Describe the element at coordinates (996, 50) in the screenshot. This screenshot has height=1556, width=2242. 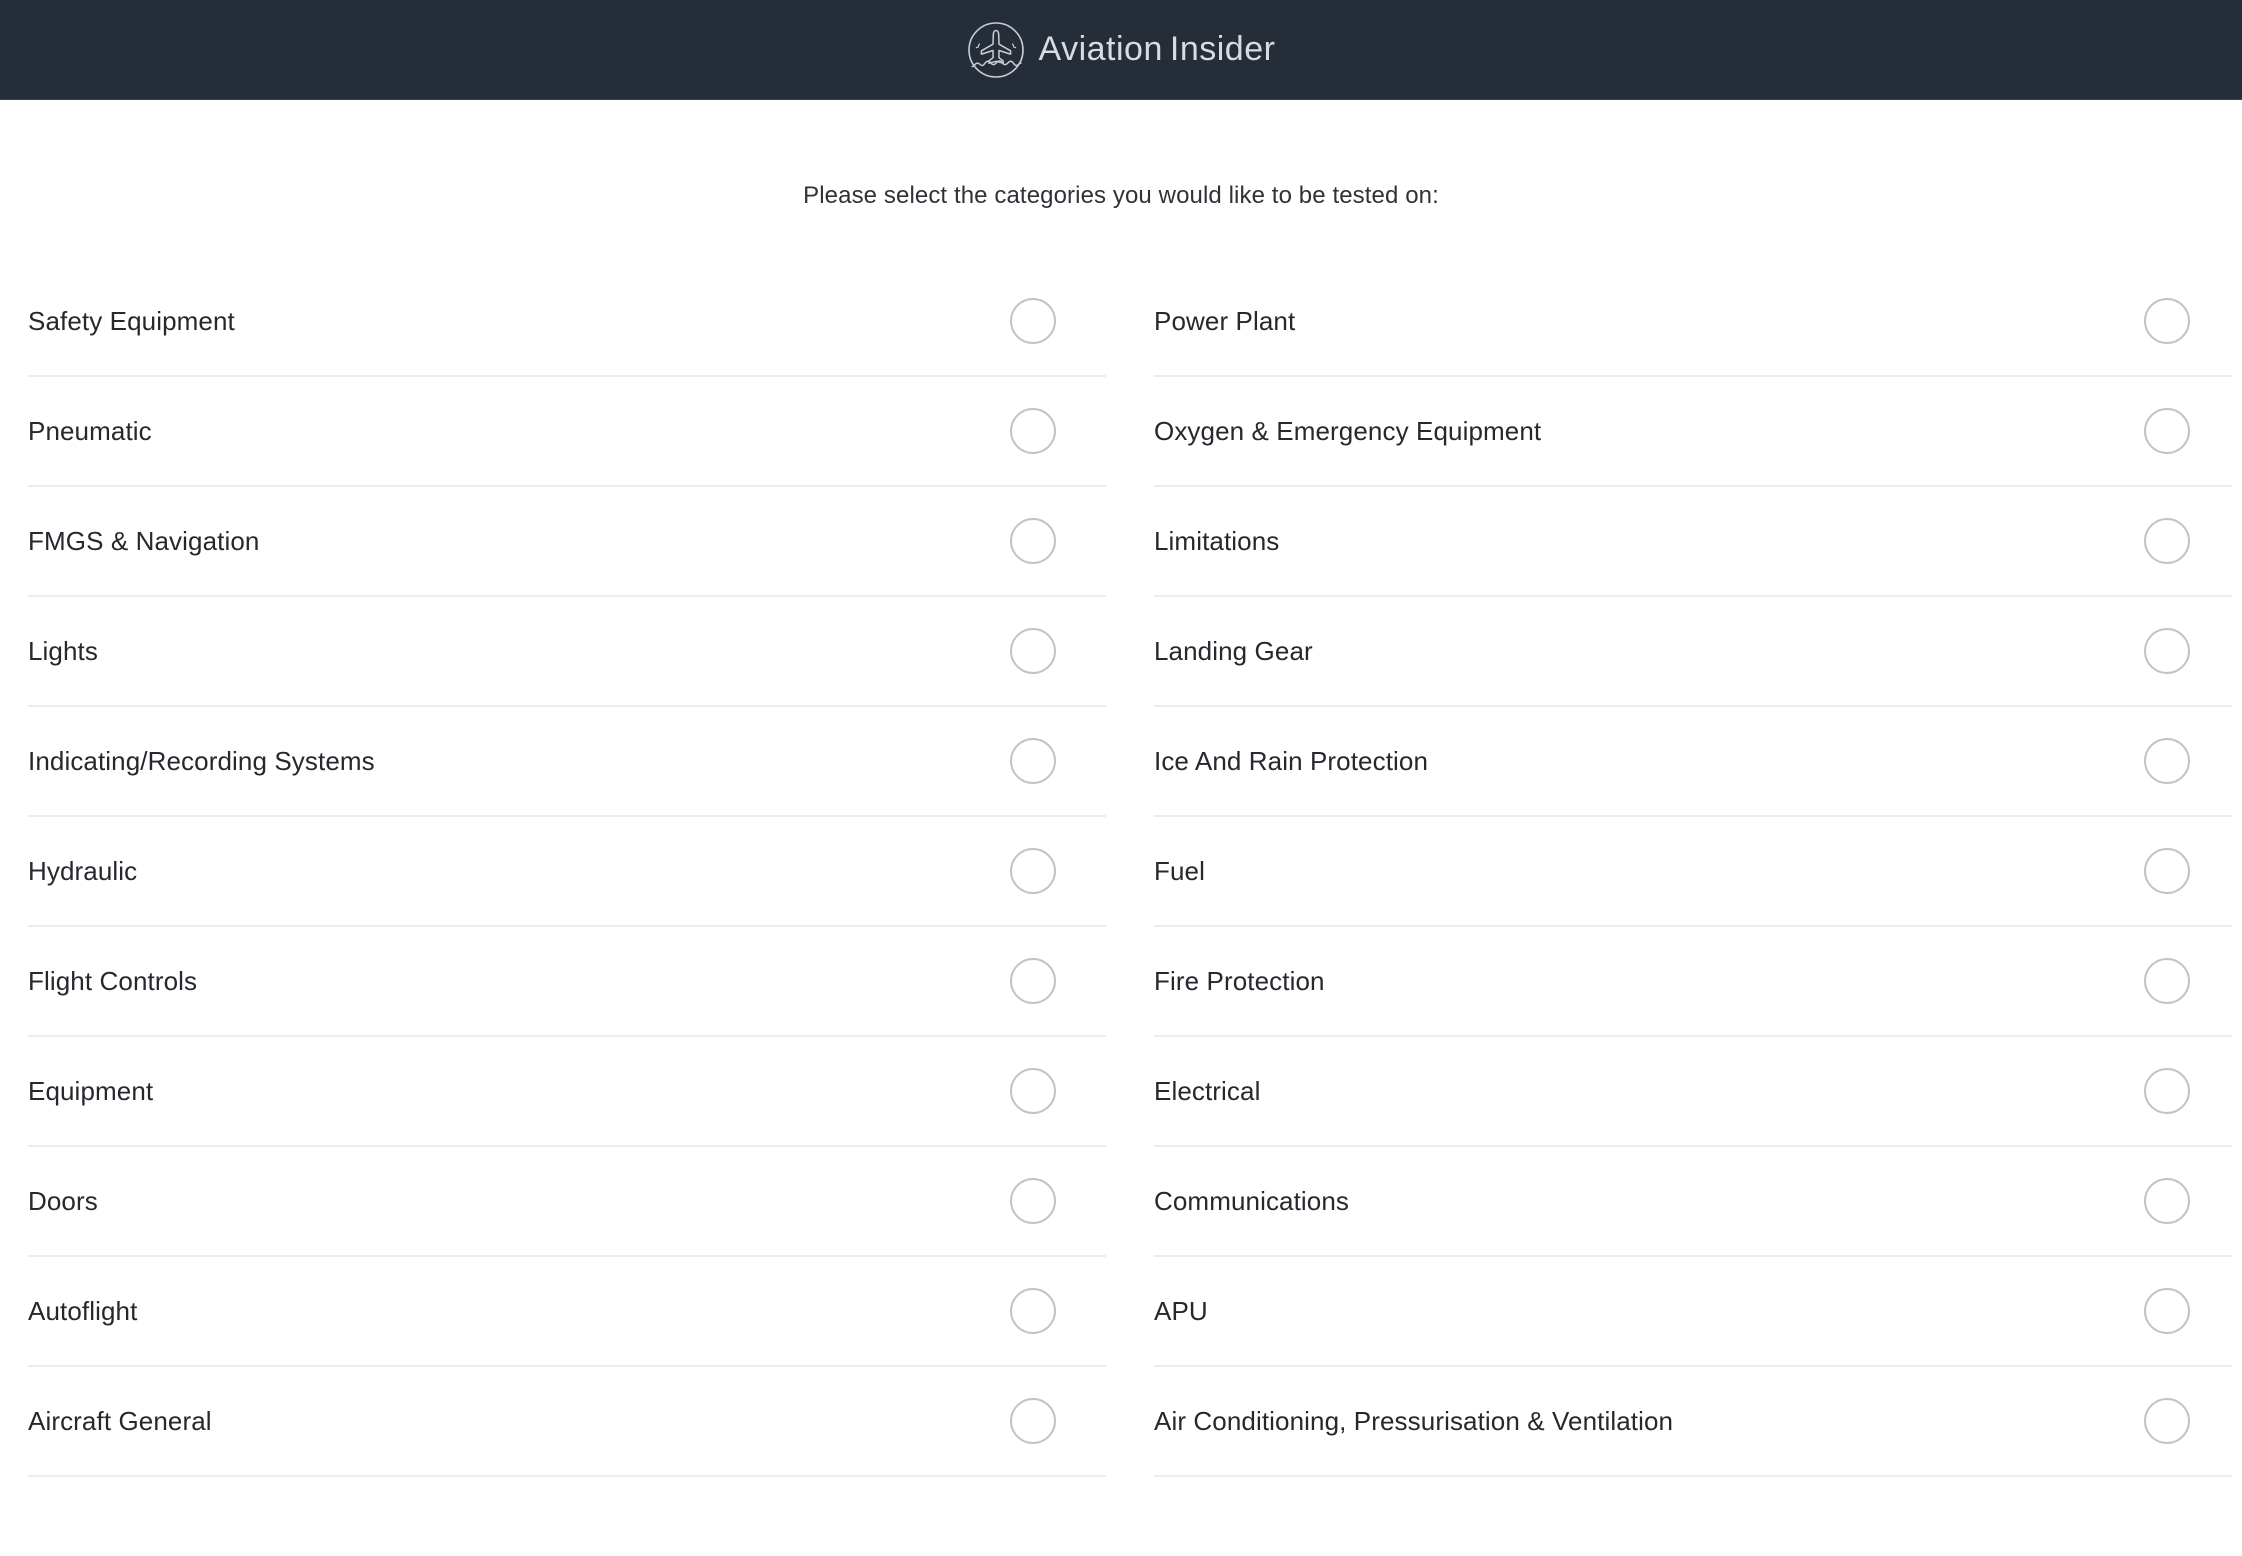
I see `airplane-in-circle-logo-icon` at that location.